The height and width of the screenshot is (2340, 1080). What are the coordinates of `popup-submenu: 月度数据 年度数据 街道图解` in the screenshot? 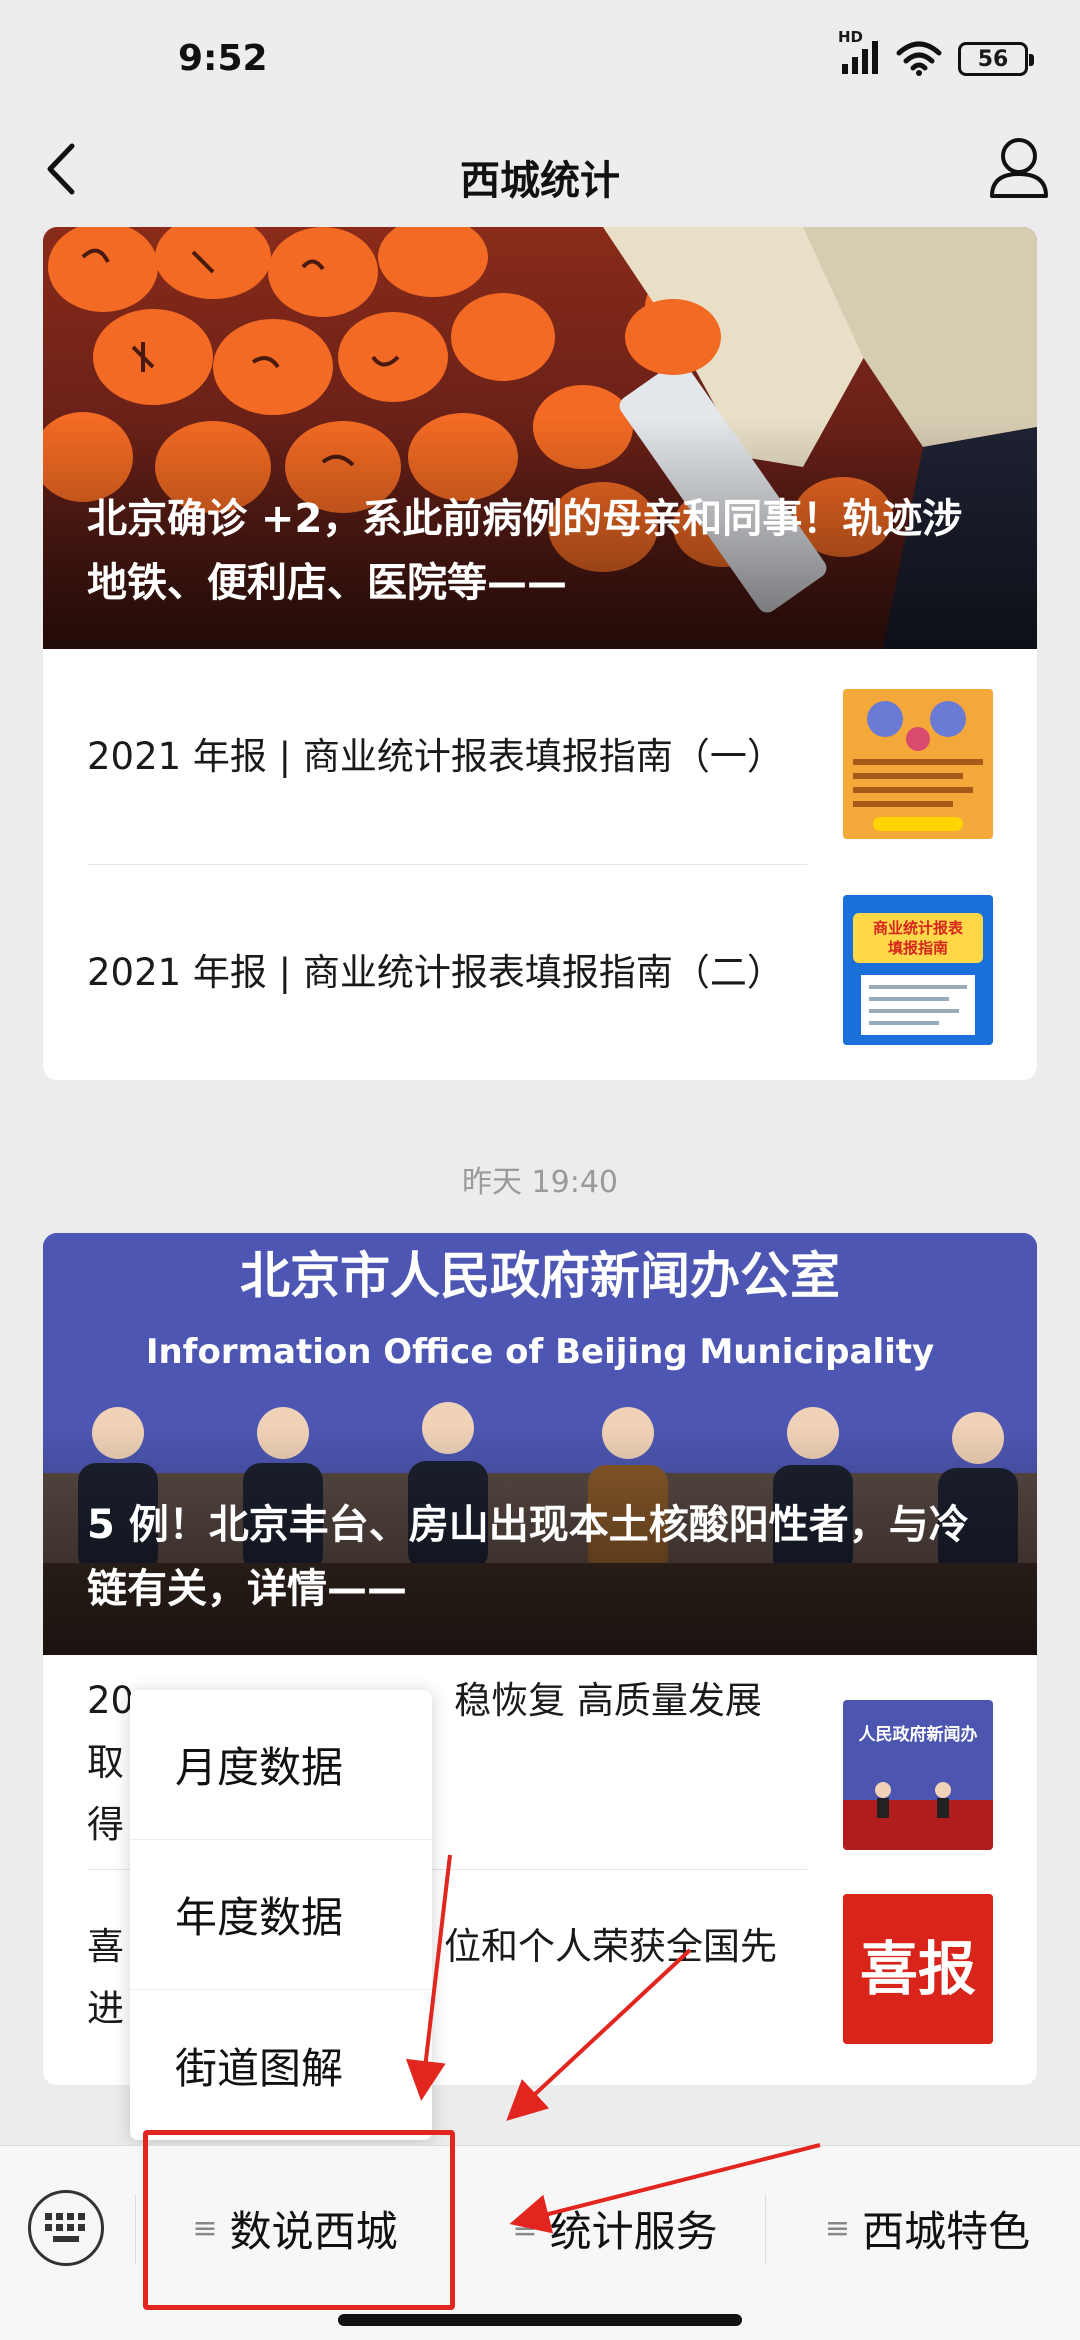 It's located at (281, 1915).